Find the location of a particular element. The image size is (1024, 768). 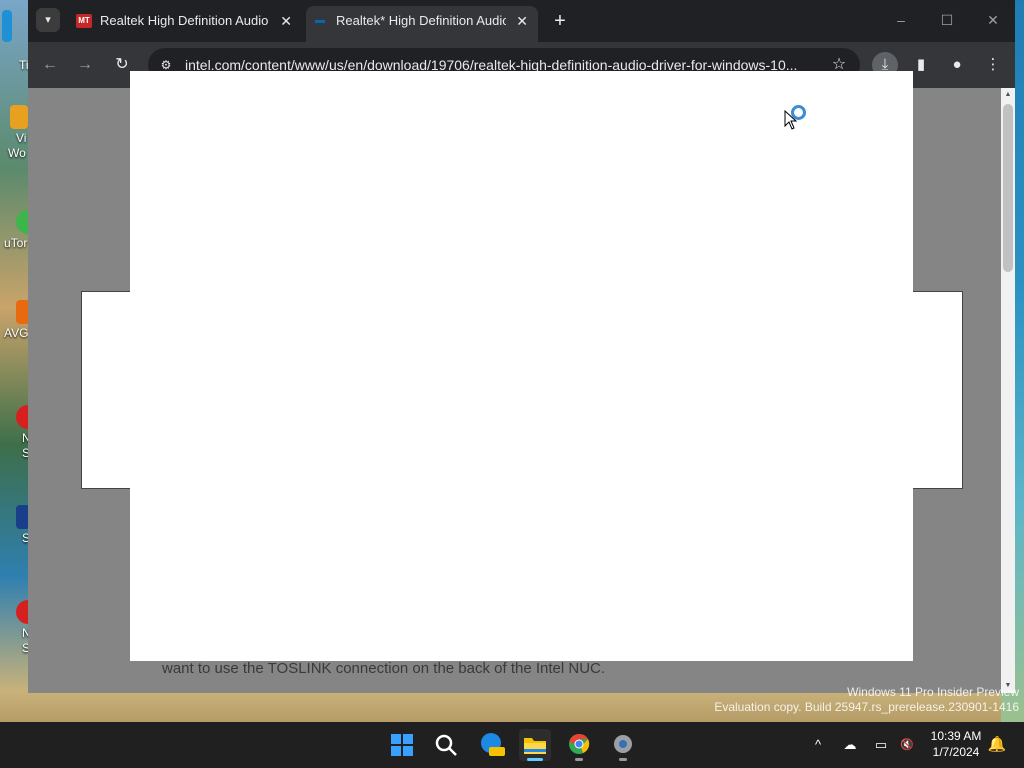

desktop-icons: Ti Vi Wo uTor AVG N S S N S is located at coordinates (15, 361).